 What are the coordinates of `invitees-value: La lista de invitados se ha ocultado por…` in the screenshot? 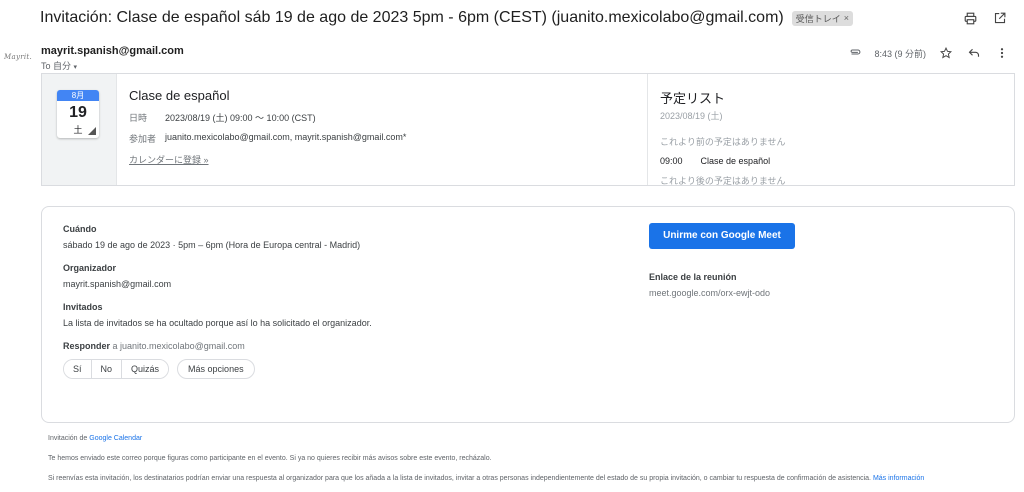 It's located at (217, 323).